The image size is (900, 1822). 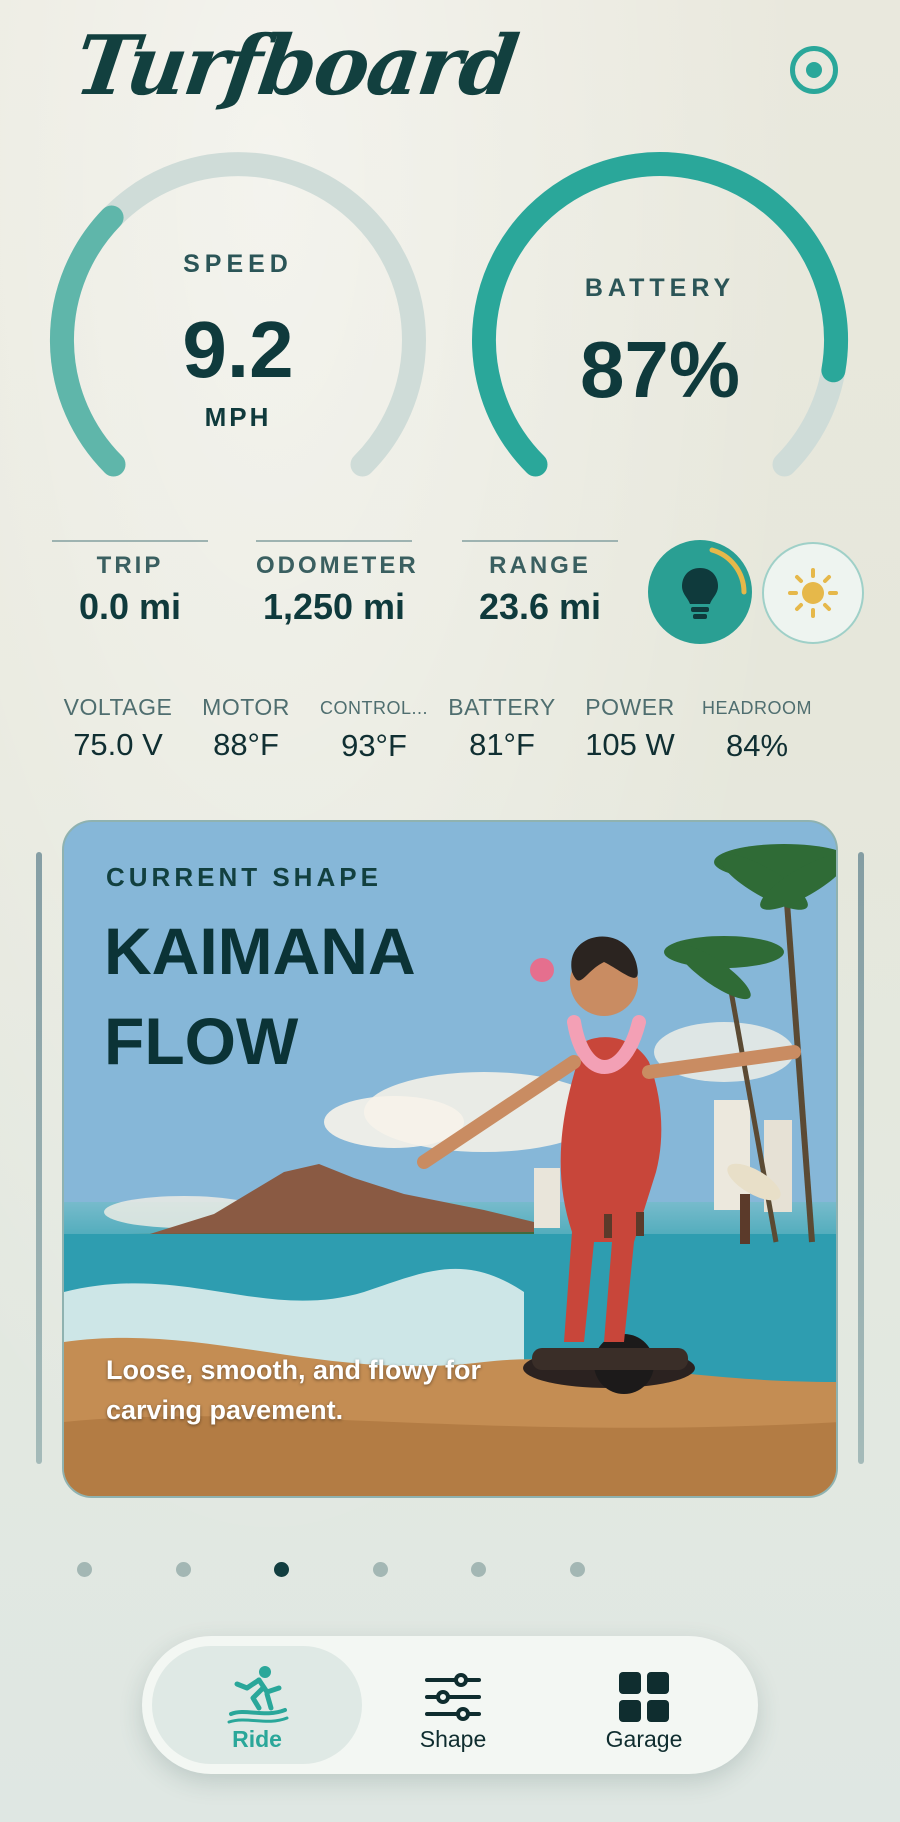 I want to click on telemetry-value: 93°F, so click(x=374, y=745).